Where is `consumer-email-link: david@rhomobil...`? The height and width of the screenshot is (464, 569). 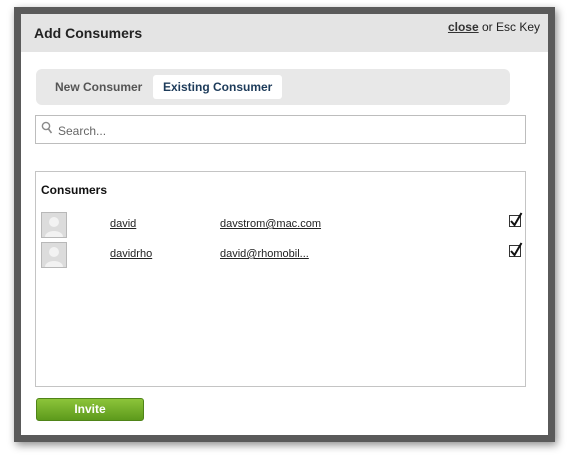
consumer-email-link: david@rhomobil... is located at coordinates (264, 254).